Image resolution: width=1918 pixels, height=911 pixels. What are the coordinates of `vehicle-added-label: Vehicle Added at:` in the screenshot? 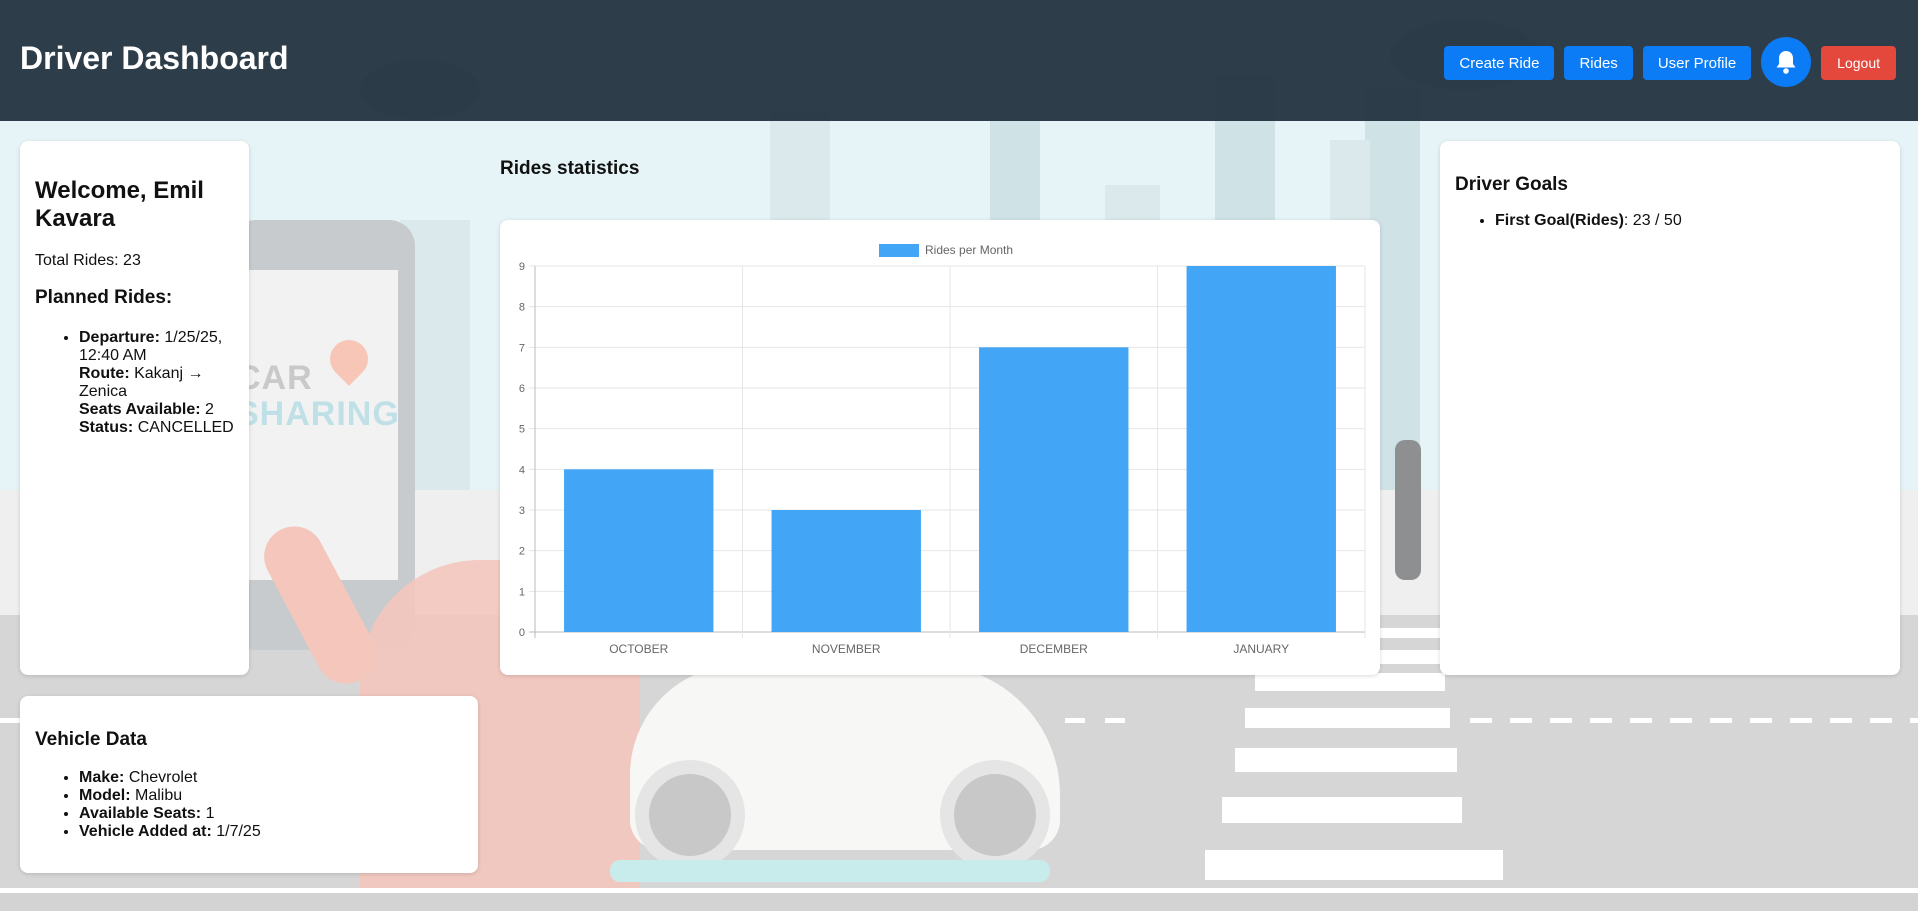 It's located at (145, 831).